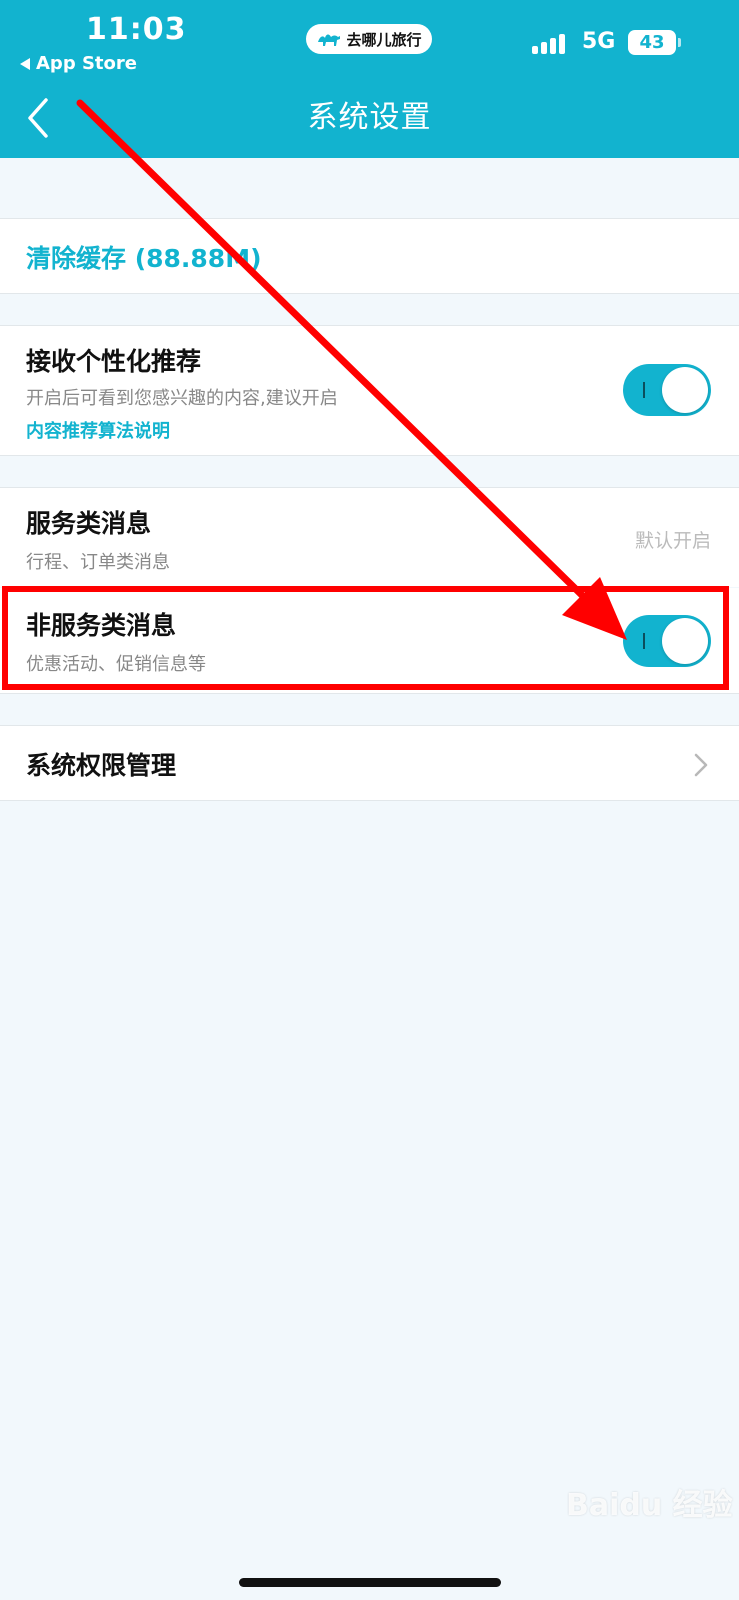 The height and width of the screenshot is (1600, 739). What do you see at coordinates (552, 43) in the screenshot?
I see `signal-icon` at bounding box center [552, 43].